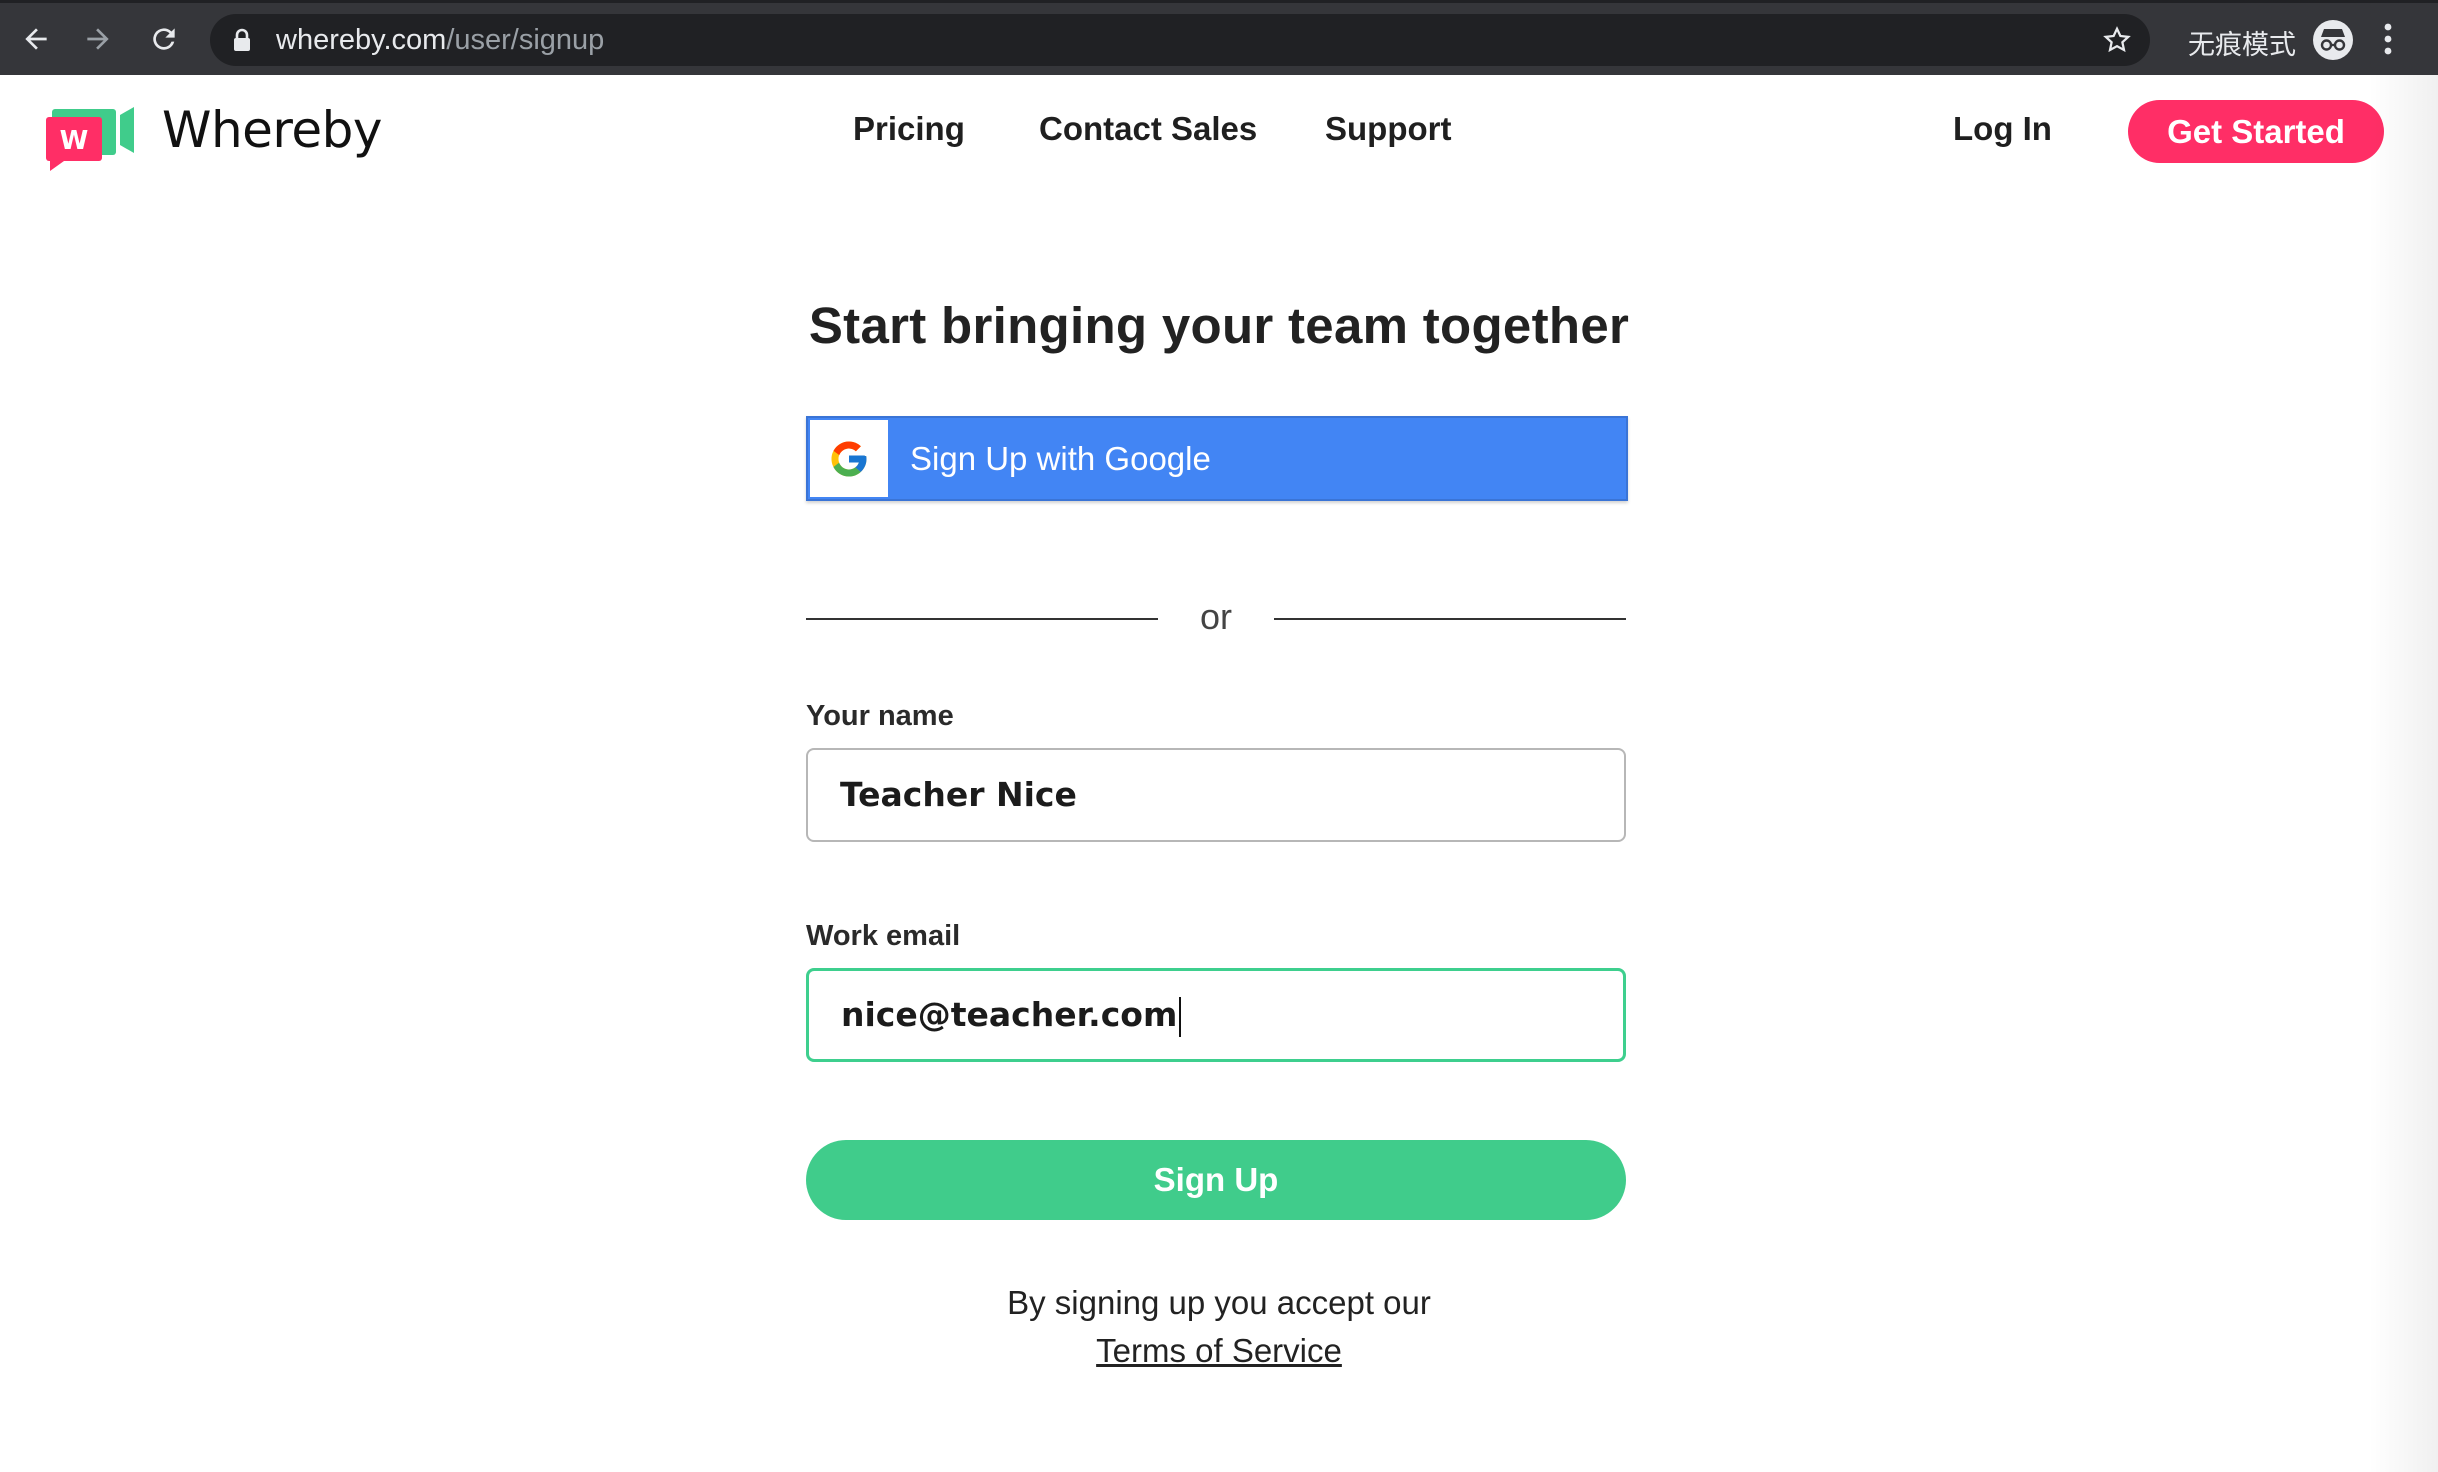 The image size is (2438, 1472). I want to click on whereby-logo: W Whereby, so click(214, 137).